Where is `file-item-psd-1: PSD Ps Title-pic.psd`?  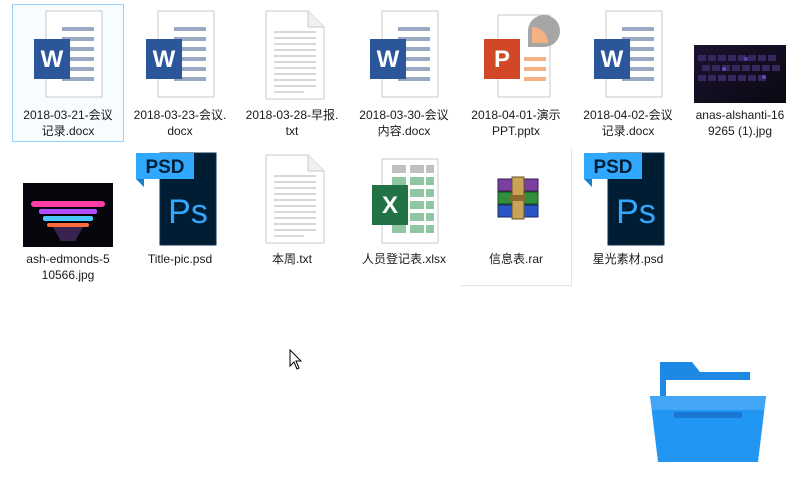 file-item-psd-1: PSD Ps Title-pic.psd is located at coordinates (180, 217).